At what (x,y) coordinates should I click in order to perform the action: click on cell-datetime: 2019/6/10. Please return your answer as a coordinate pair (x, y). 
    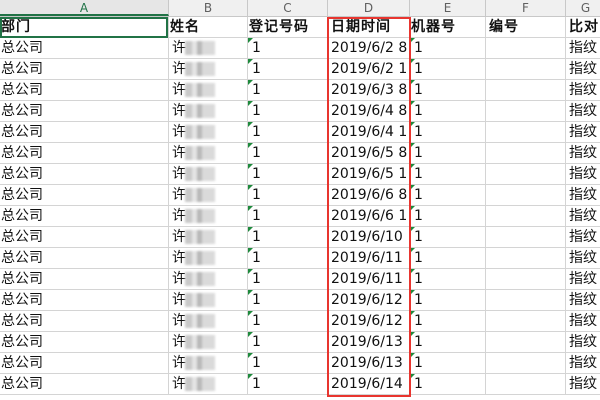
    Looking at the image, I should click on (369, 237).